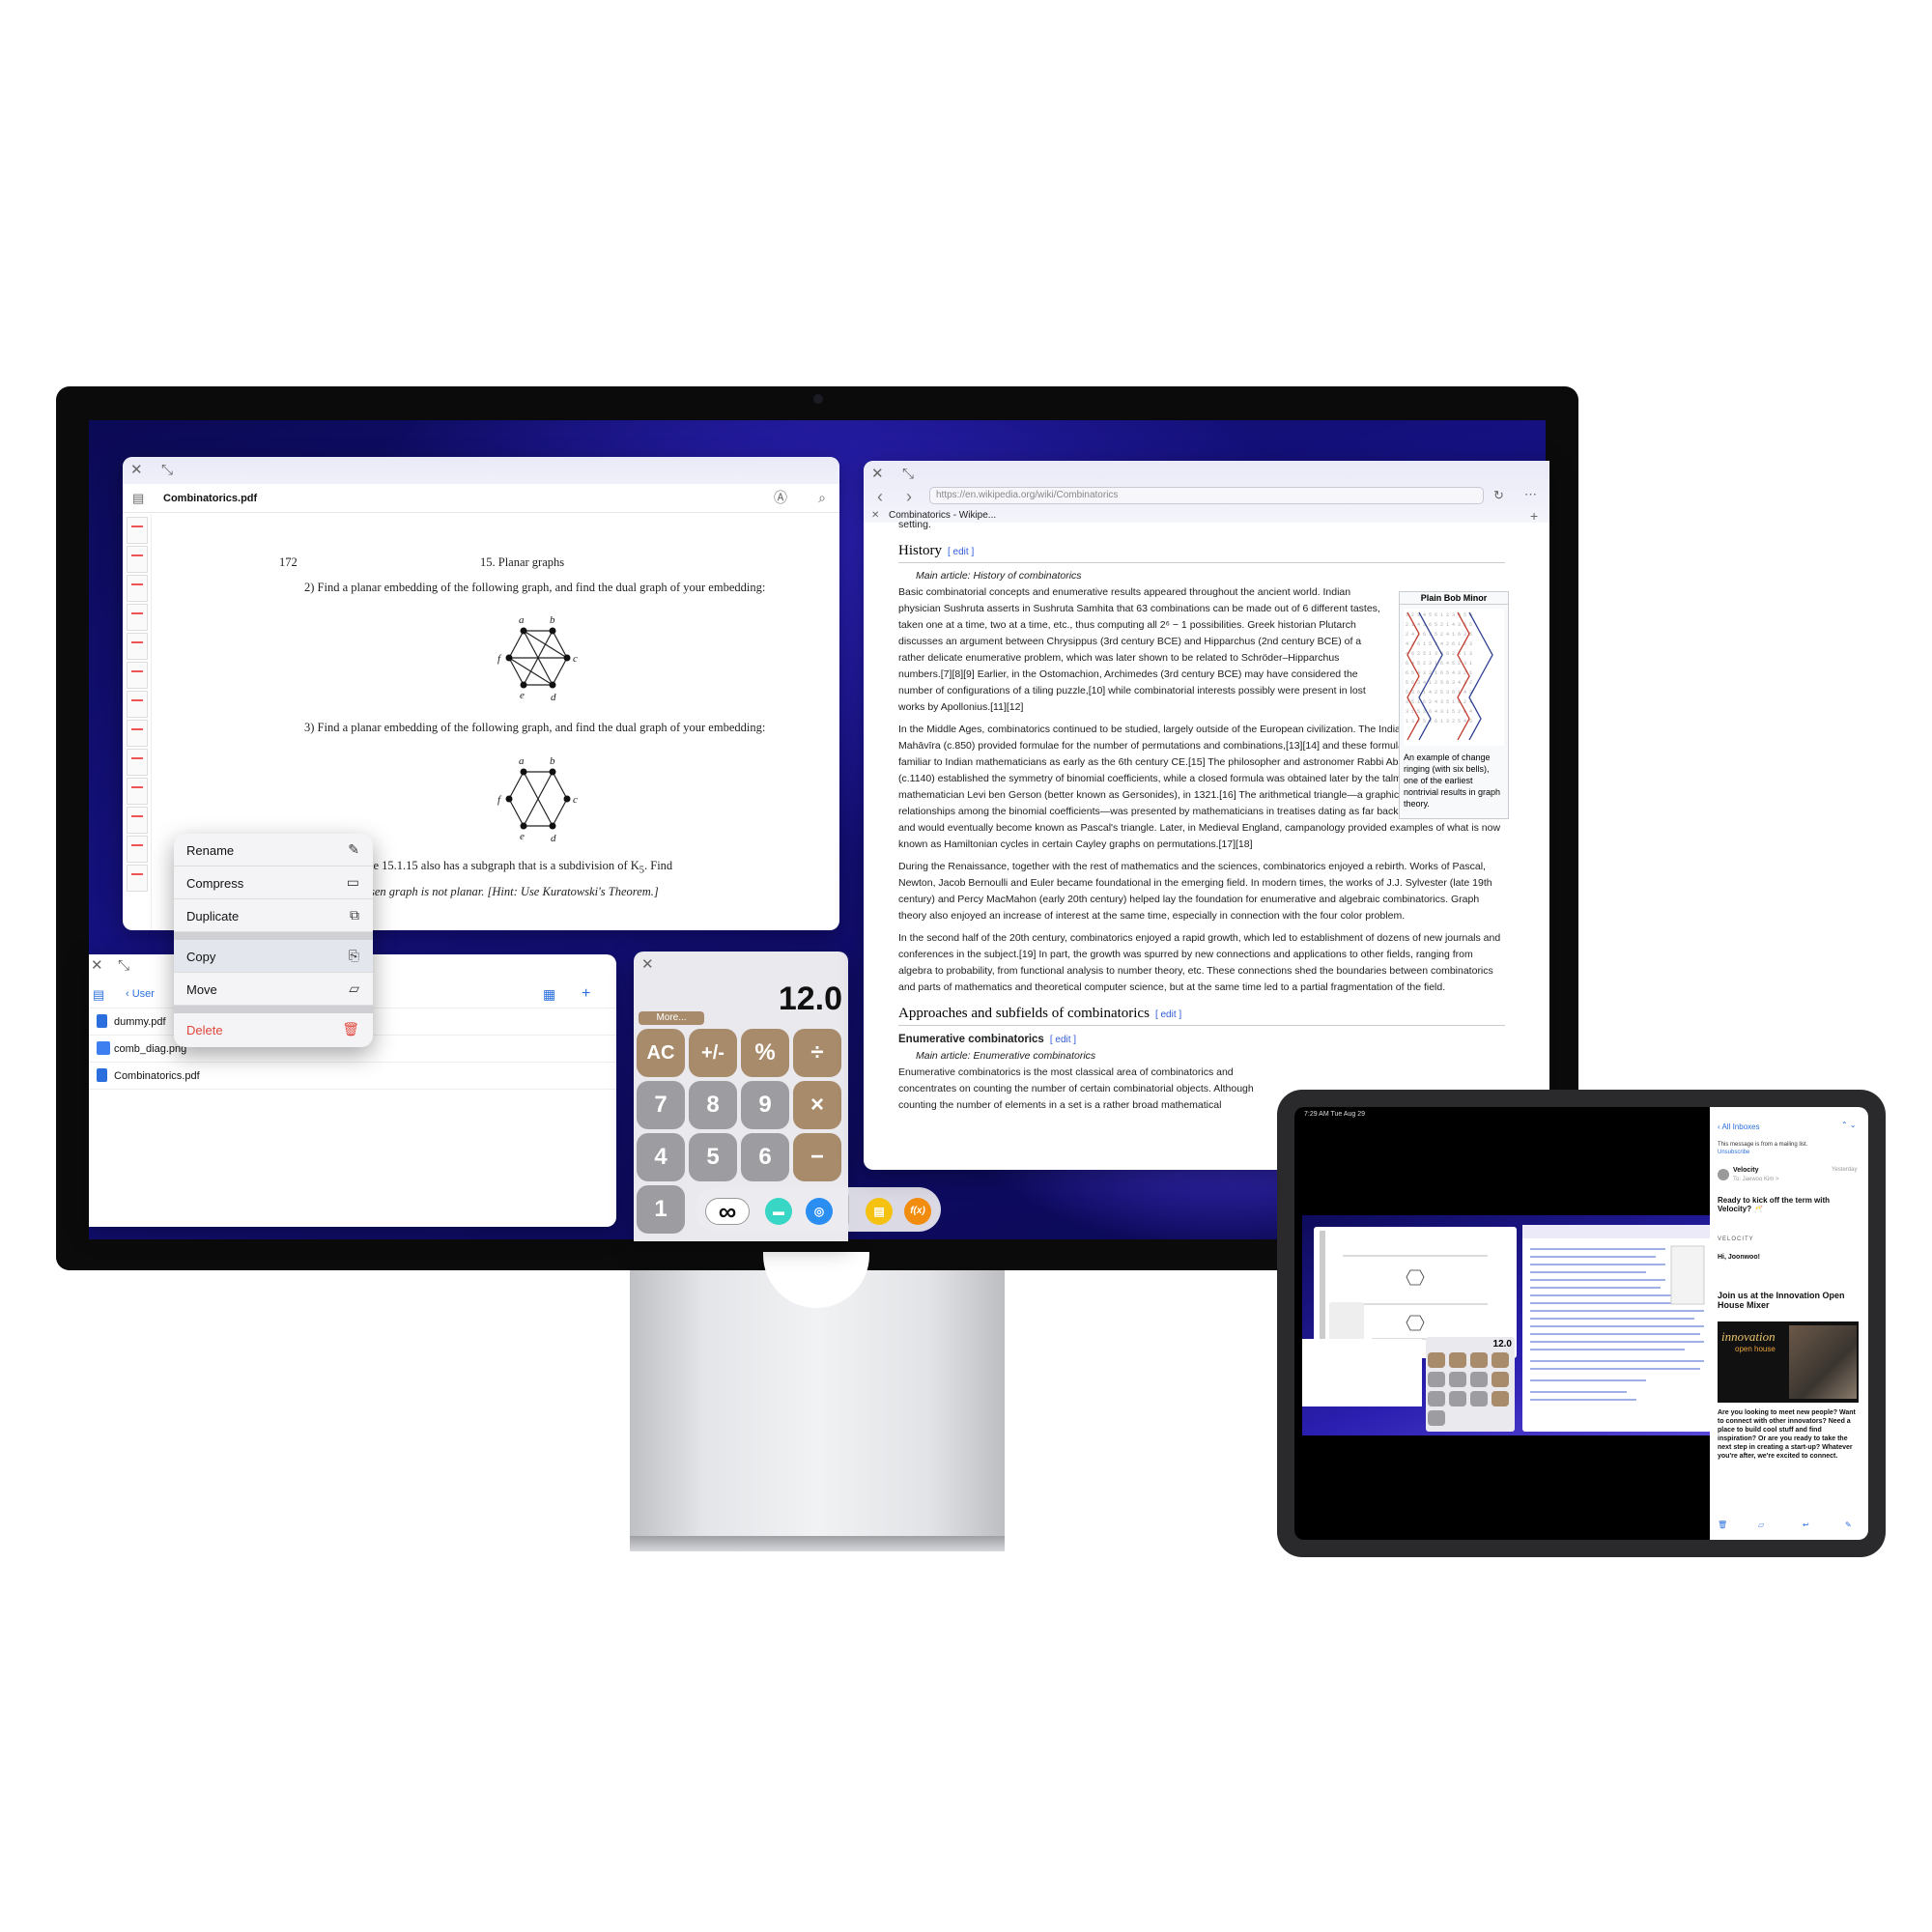  Describe the element at coordinates (354, 915) in the screenshot. I see `duplicate-icon: ⧉` at that location.